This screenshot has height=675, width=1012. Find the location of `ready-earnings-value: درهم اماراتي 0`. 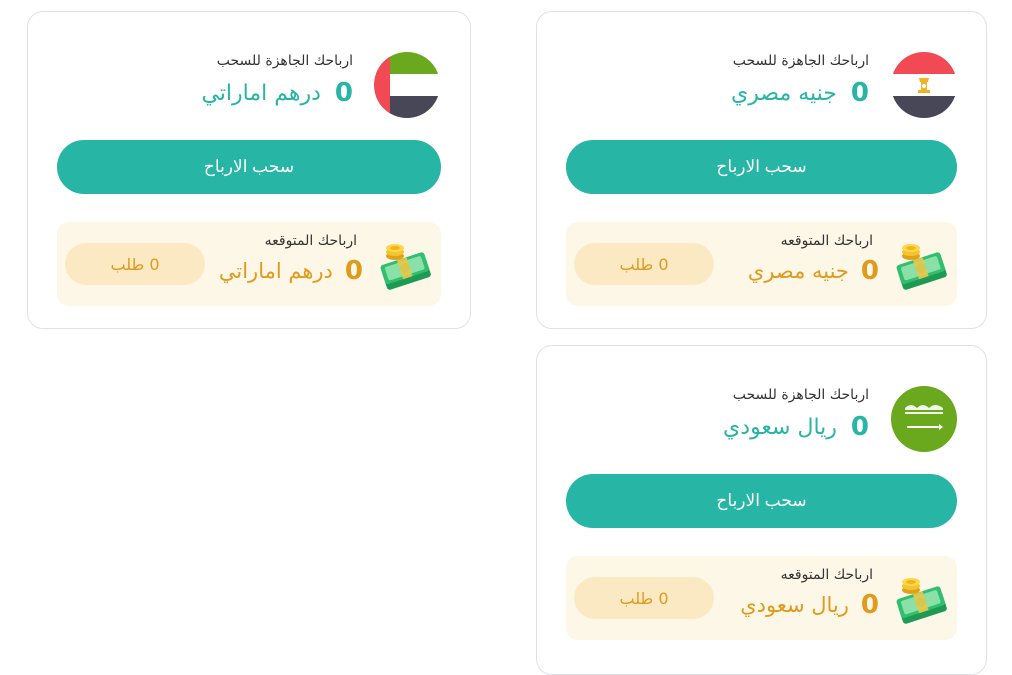

ready-earnings-value: درهم اماراتي 0 is located at coordinates (277, 93).